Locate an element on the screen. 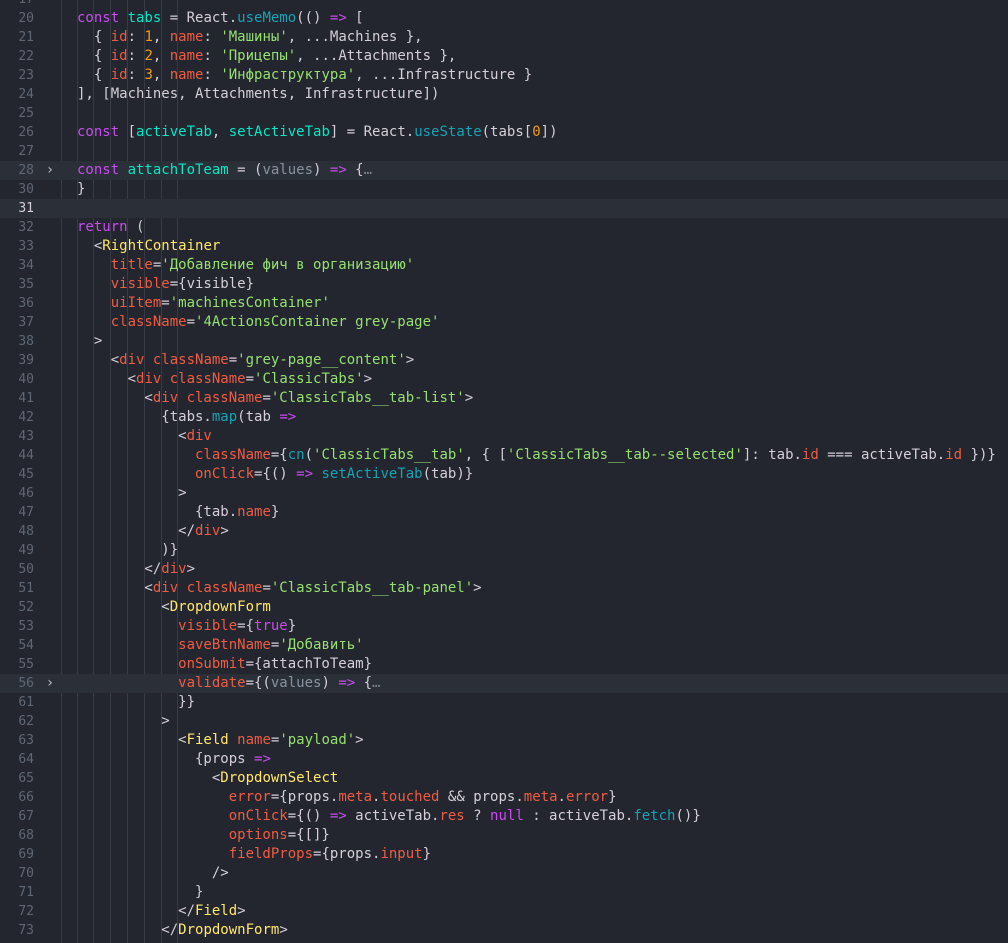  code-line: 64 {props => is located at coordinates (504, 759).